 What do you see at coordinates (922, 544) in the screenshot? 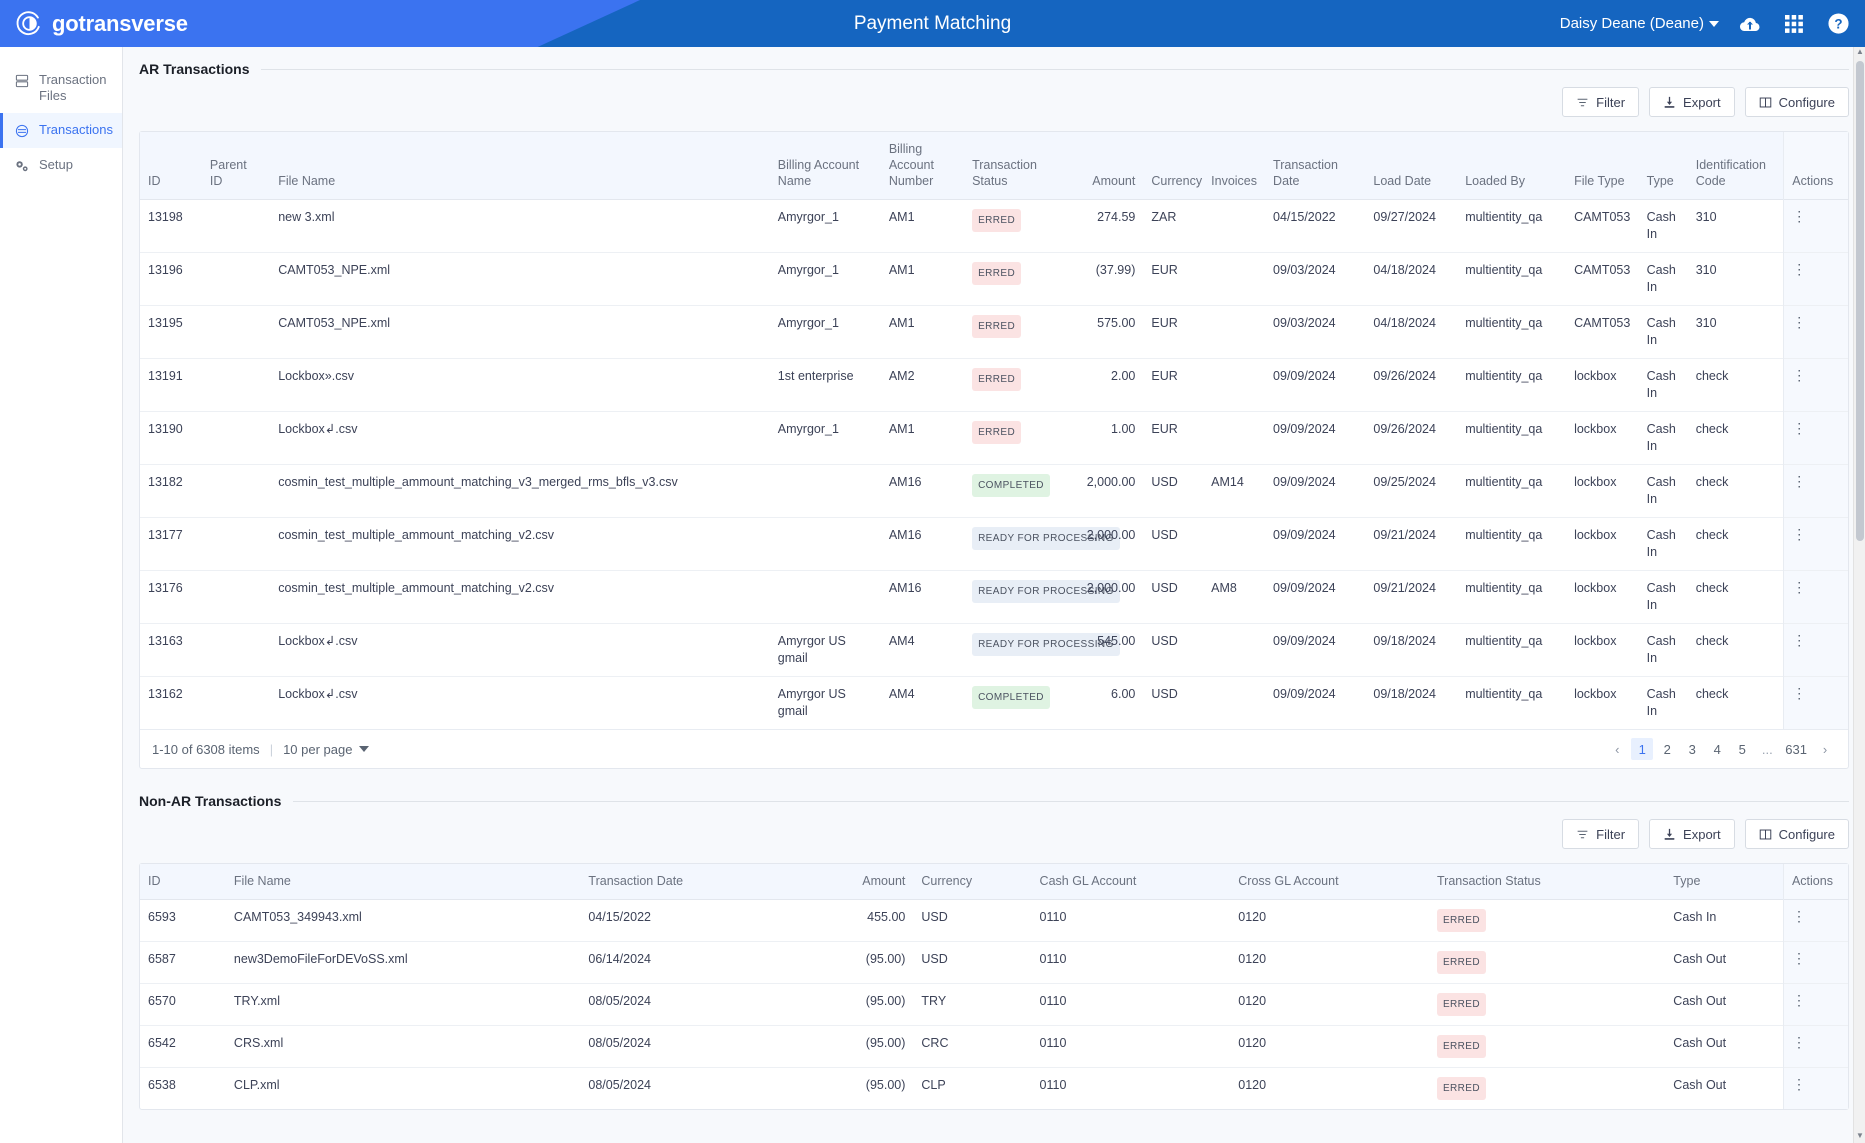
I see `cell-account-number: AM16` at bounding box center [922, 544].